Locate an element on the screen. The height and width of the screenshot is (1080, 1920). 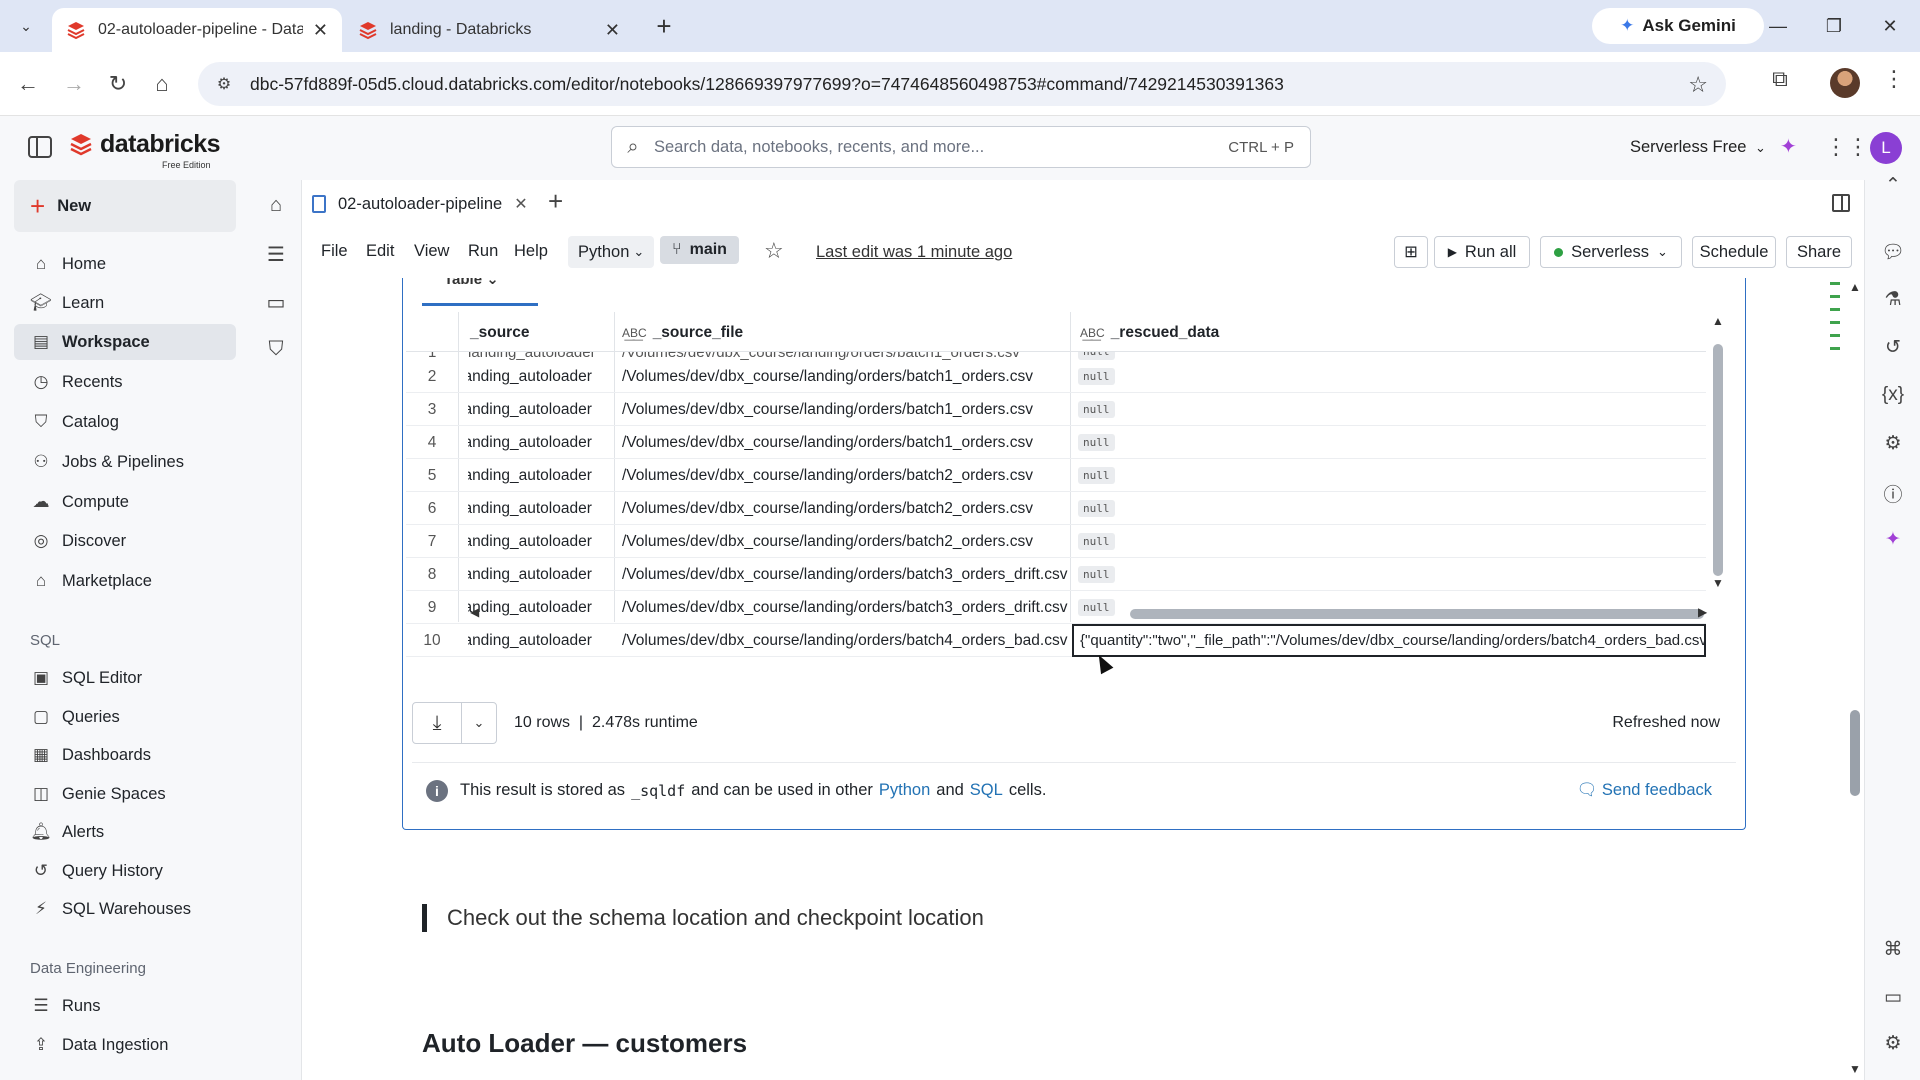
sidebar-item-discover: ◎ Discover is located at coordinates (125, 541).